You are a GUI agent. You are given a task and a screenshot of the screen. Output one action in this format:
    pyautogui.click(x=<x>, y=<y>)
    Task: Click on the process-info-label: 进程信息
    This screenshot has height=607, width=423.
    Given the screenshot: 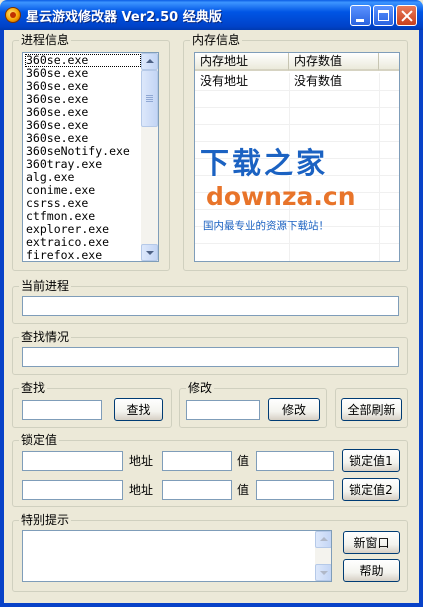 What is the action you would take?
    pyautogui.click(x=45, y=40)
    